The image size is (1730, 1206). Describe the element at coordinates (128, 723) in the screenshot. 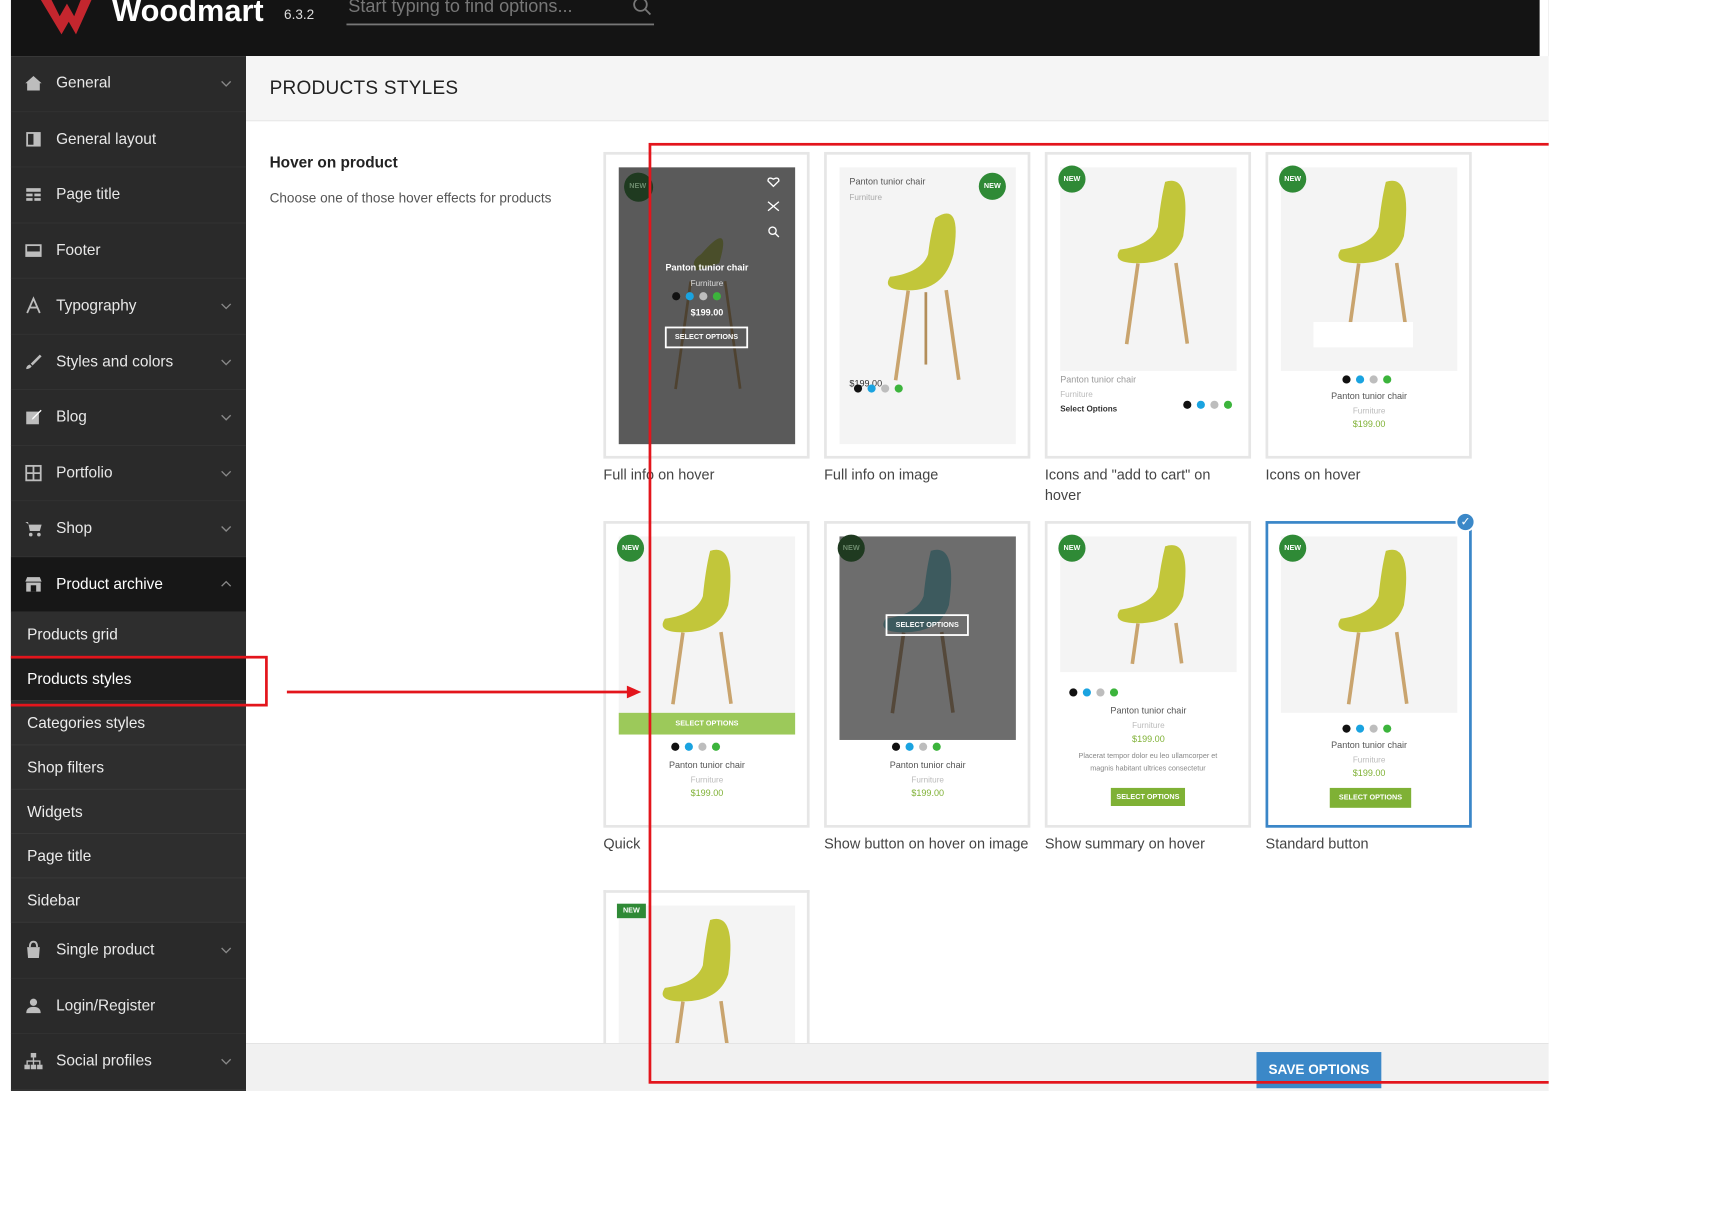

I see `submenu-item-categories-styles: Categories styles` at that location.